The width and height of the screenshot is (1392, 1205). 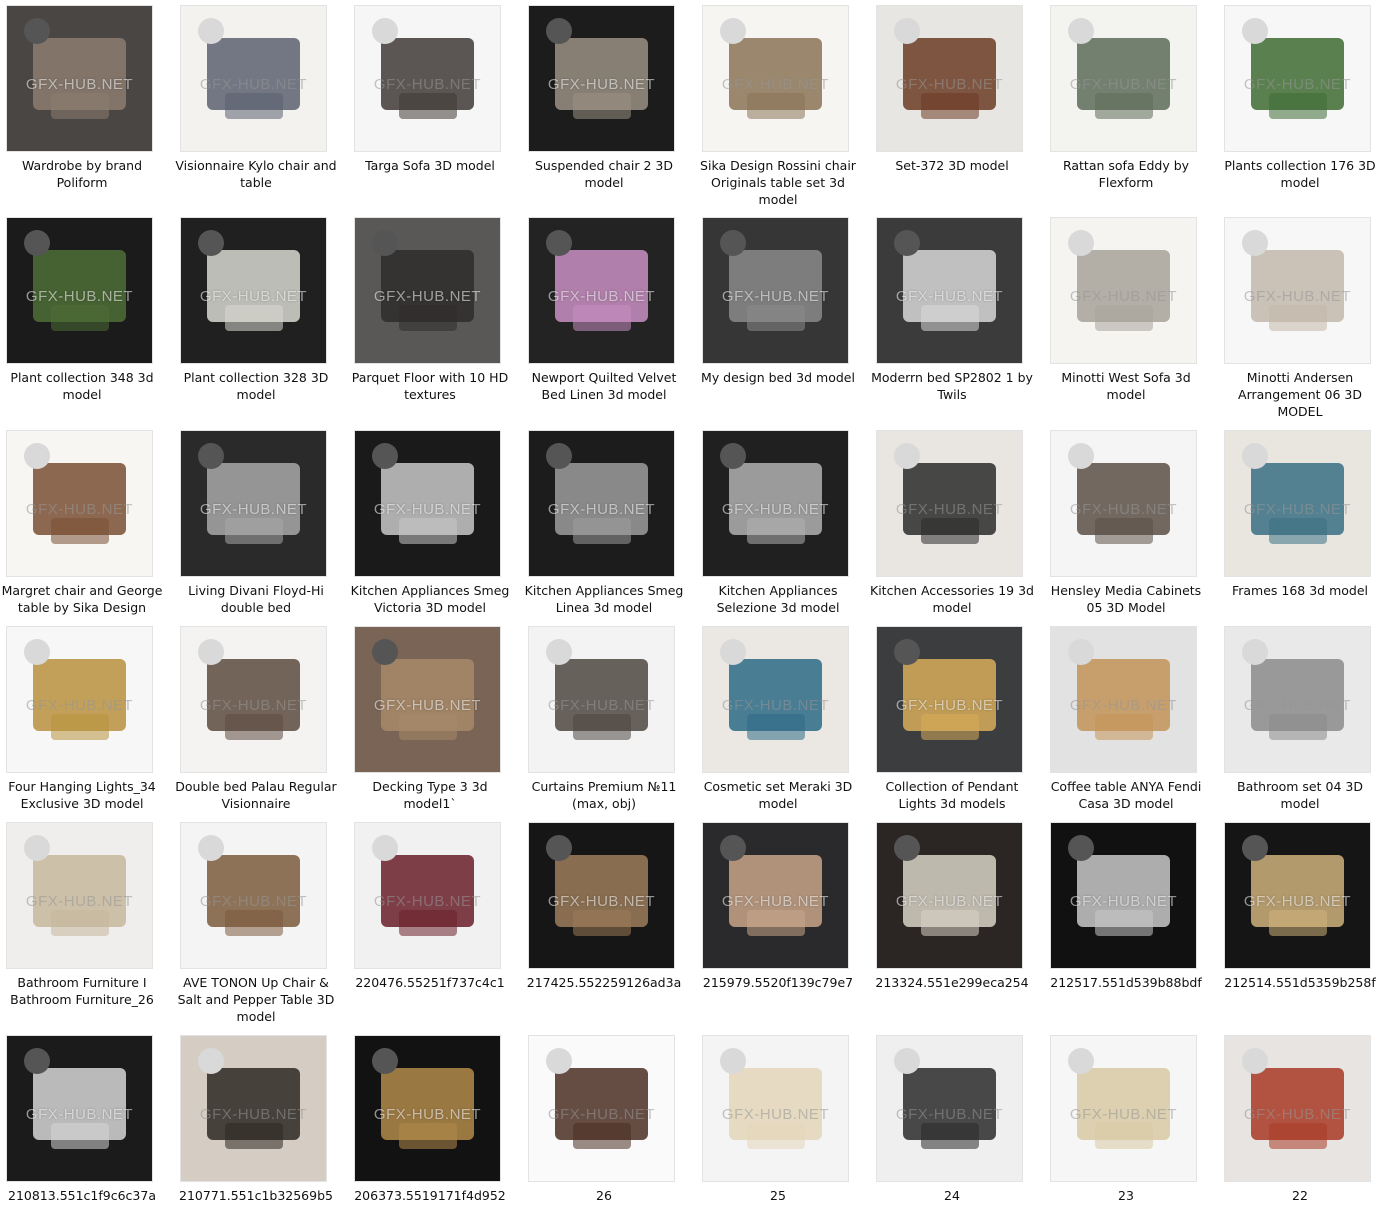 I want to click on file-name-label: Wardrobe by brand Poliform, so click(x=82, y=174).